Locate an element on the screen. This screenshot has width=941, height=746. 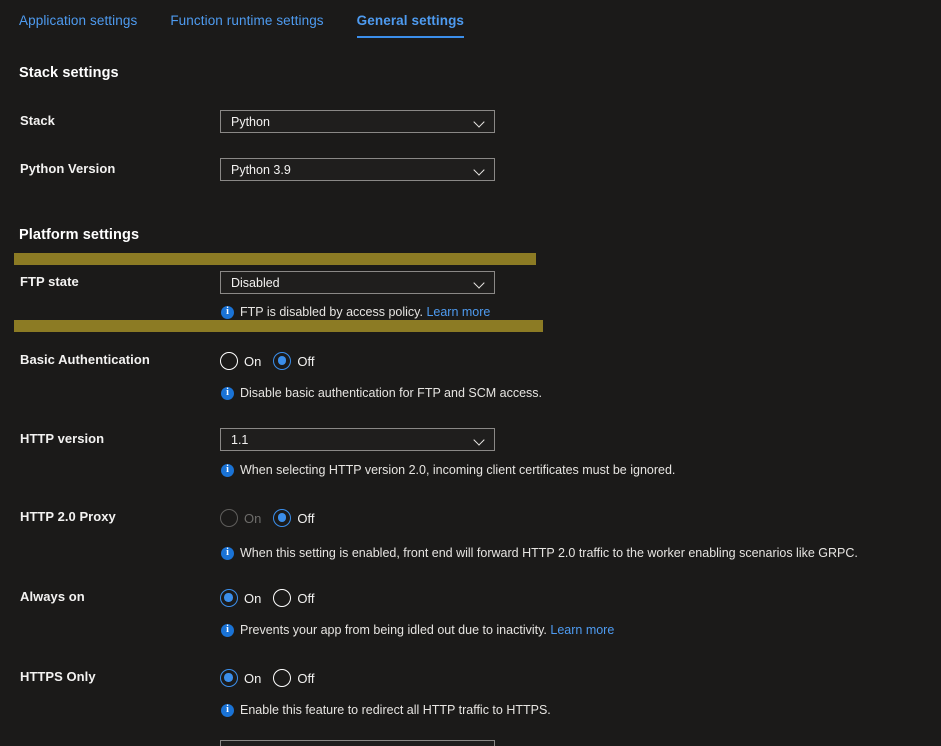
ftp-state-hint-text: FTP is disabled by access policy. is located at coordinates (331, 312).